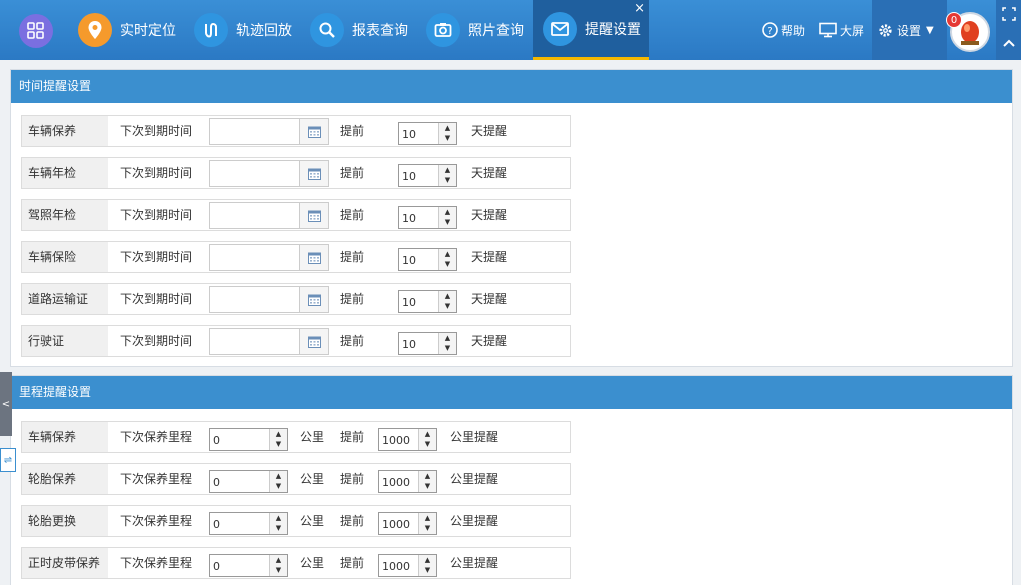  Describe the element at coordinates (474, 521) in the screenshot. I see `km-remind-label: 公里提醒` at that location.